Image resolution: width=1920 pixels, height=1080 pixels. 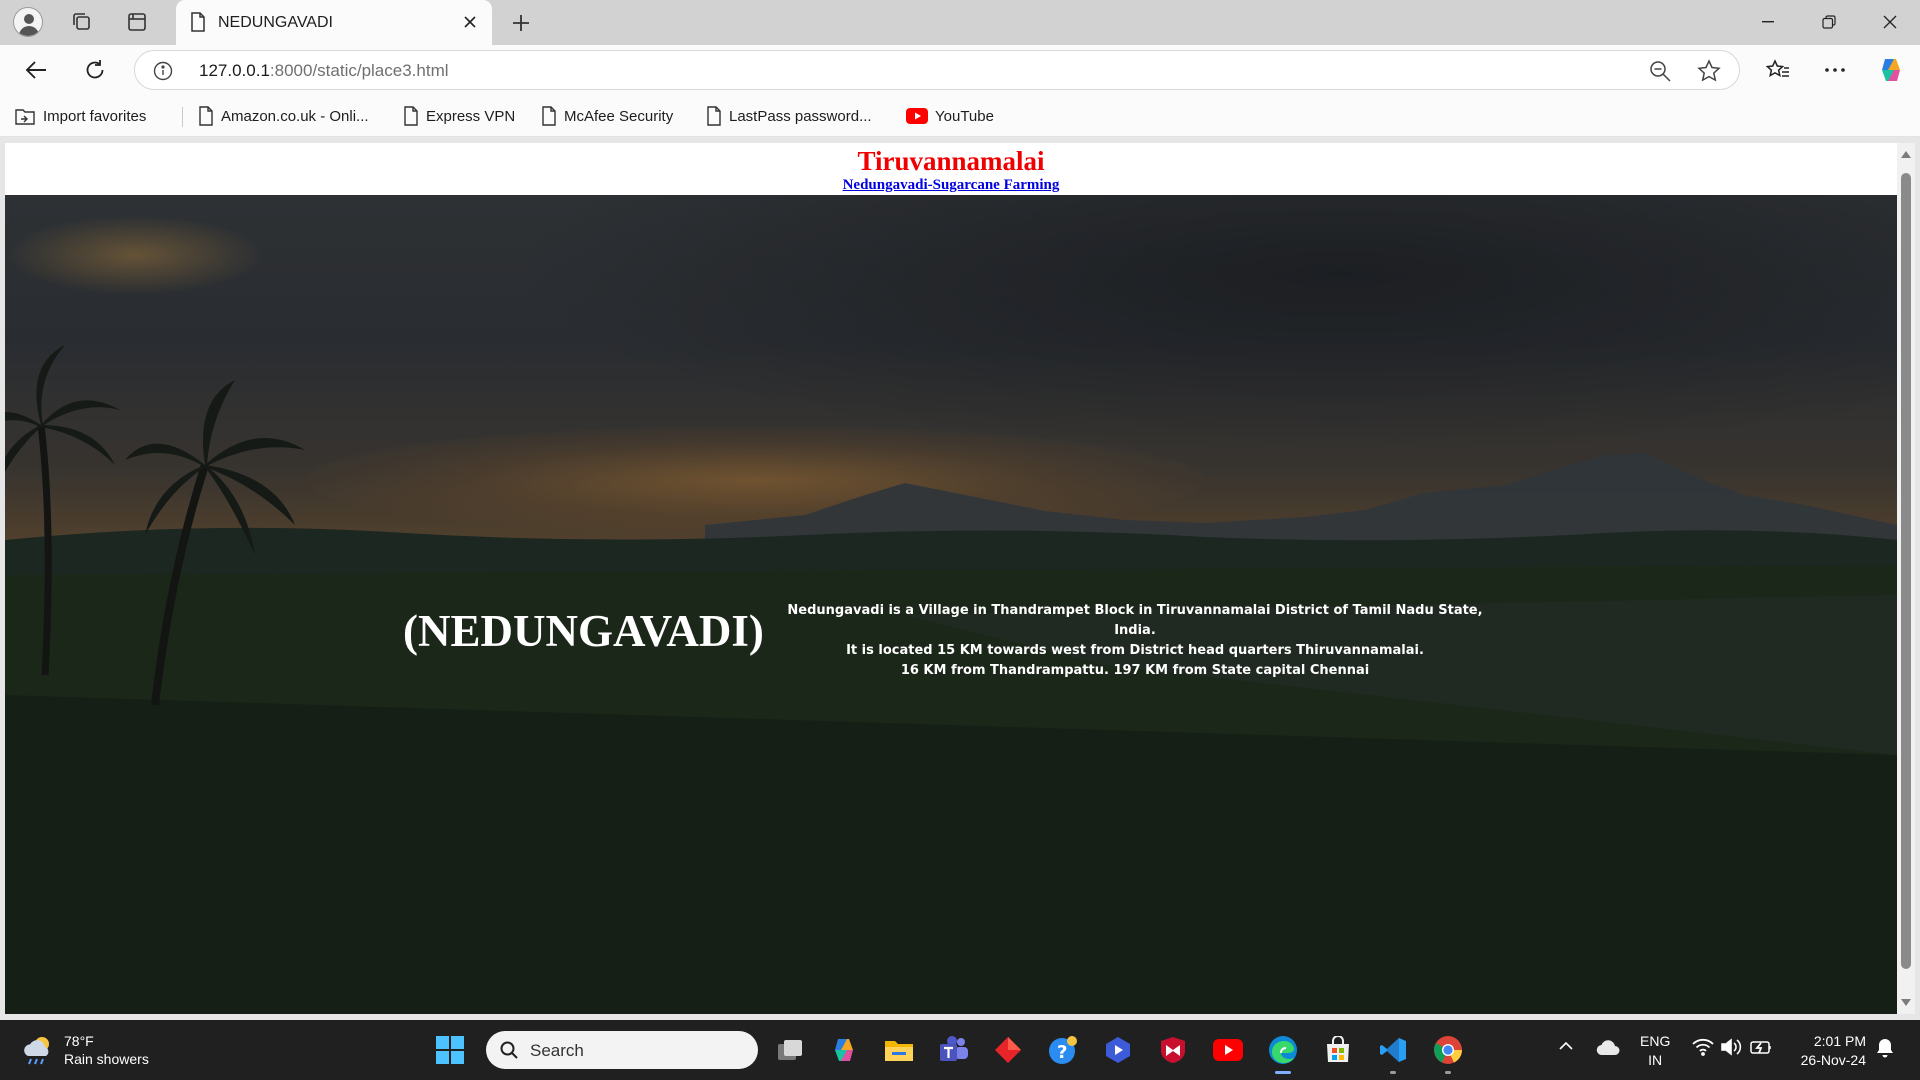 I want to click on rain-cloud-icon, so click(x=36, y=1051).